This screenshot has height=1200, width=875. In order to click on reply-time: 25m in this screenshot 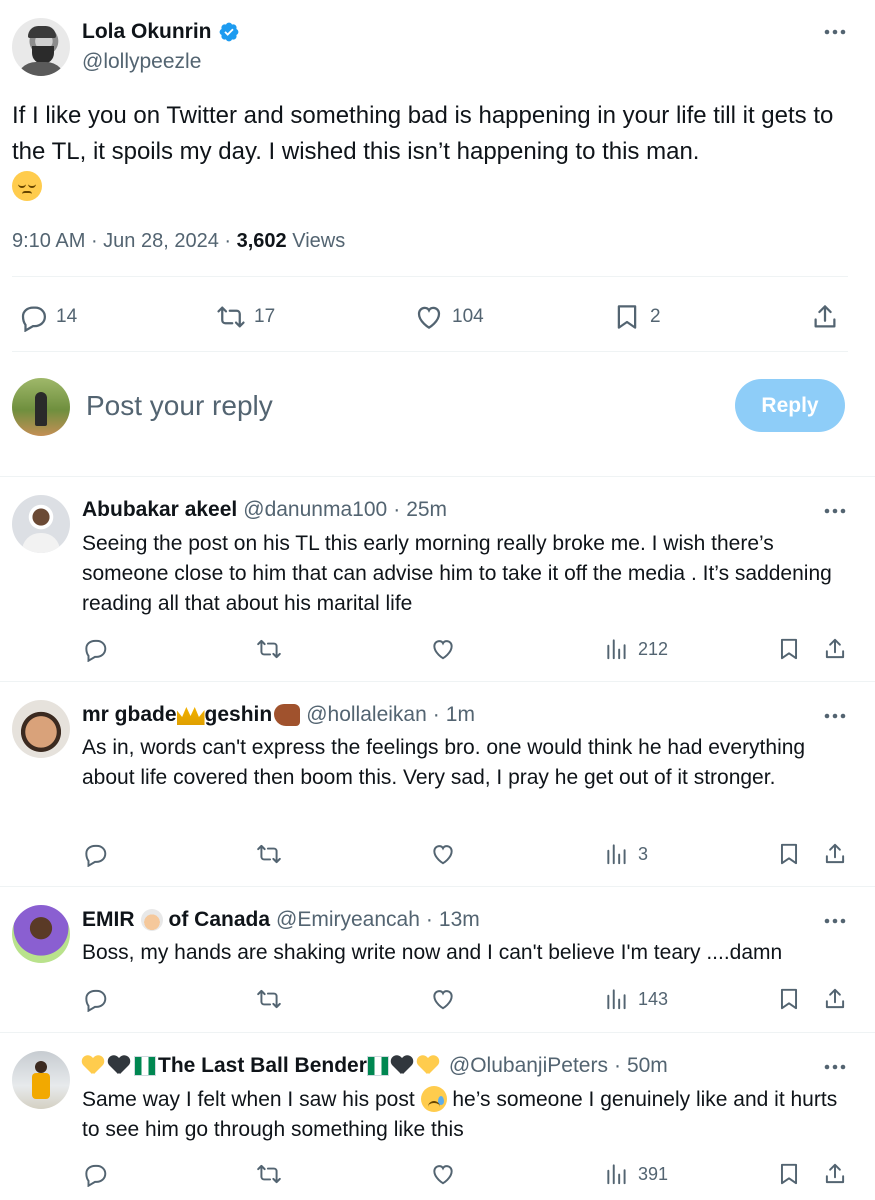, I will do `click(426, 510)`.